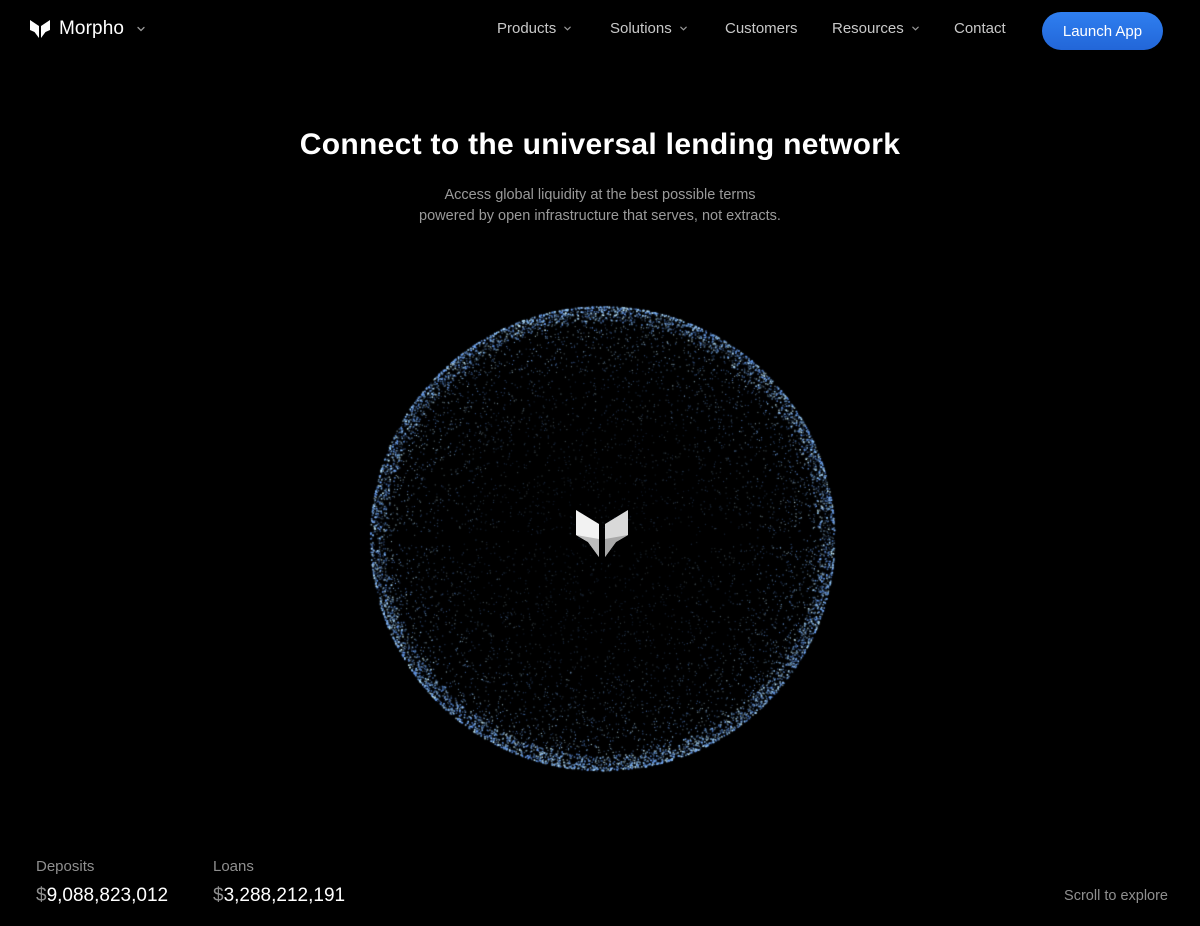 Image resolution: width=1200 pixels, height=926 pixels. I want to click on loans-stat: Loans $3,288,212,191, so click(279, 882).